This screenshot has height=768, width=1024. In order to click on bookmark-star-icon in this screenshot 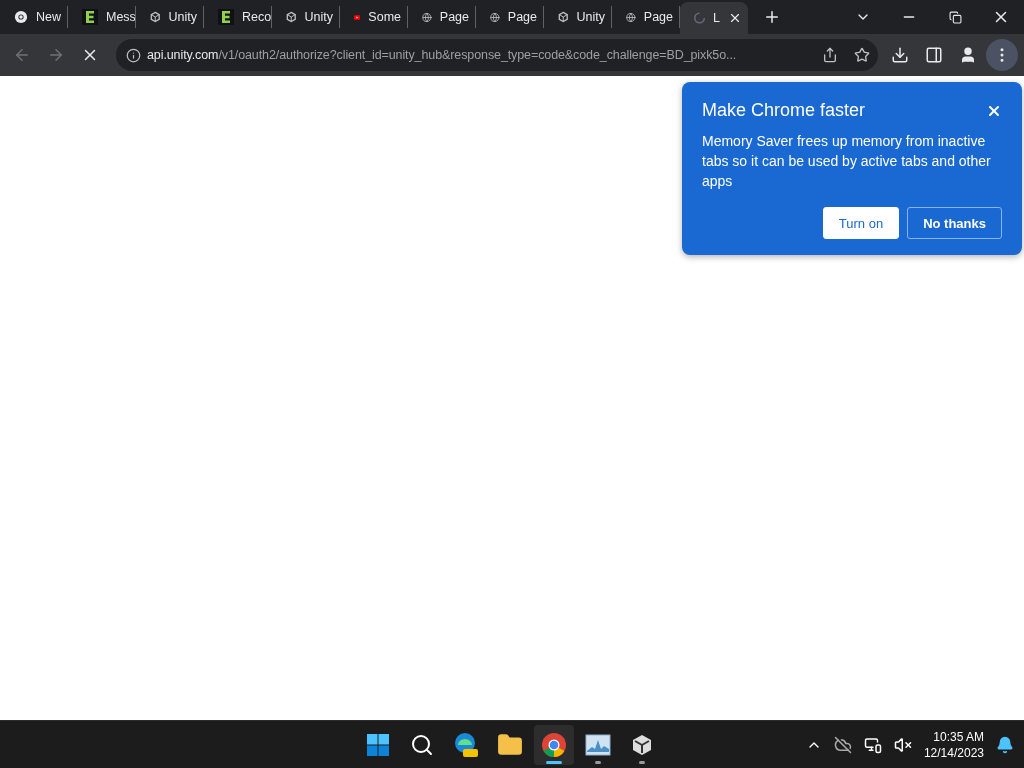, I will do `click(862, 55)`.